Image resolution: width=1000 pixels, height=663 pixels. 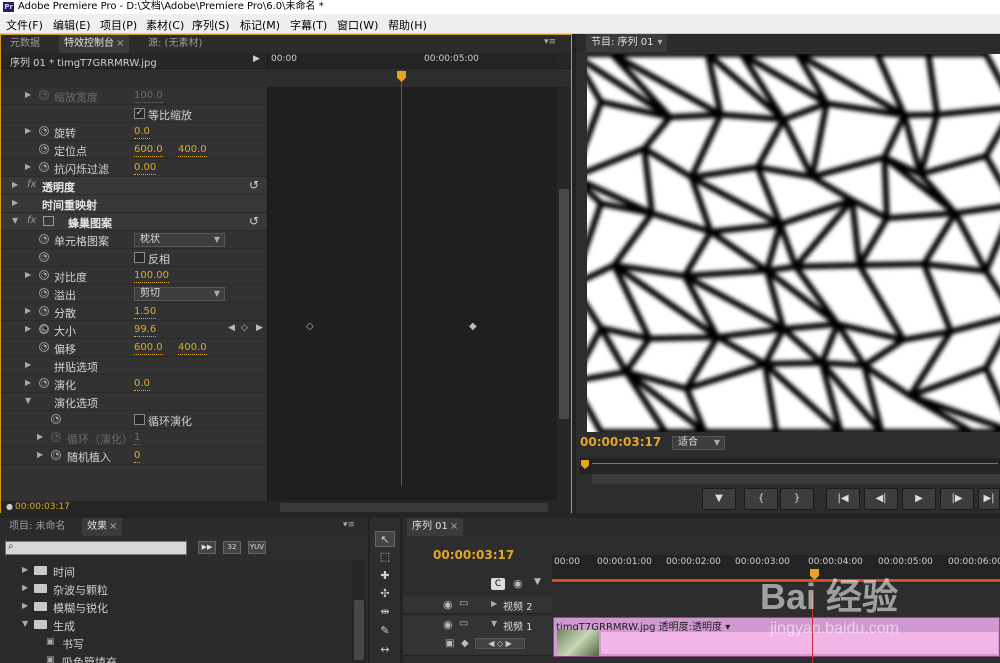 What do you see at coordinates (919, 499) in the screenshot?
I see `play-button: ▶` at bounding box center [919, 499].